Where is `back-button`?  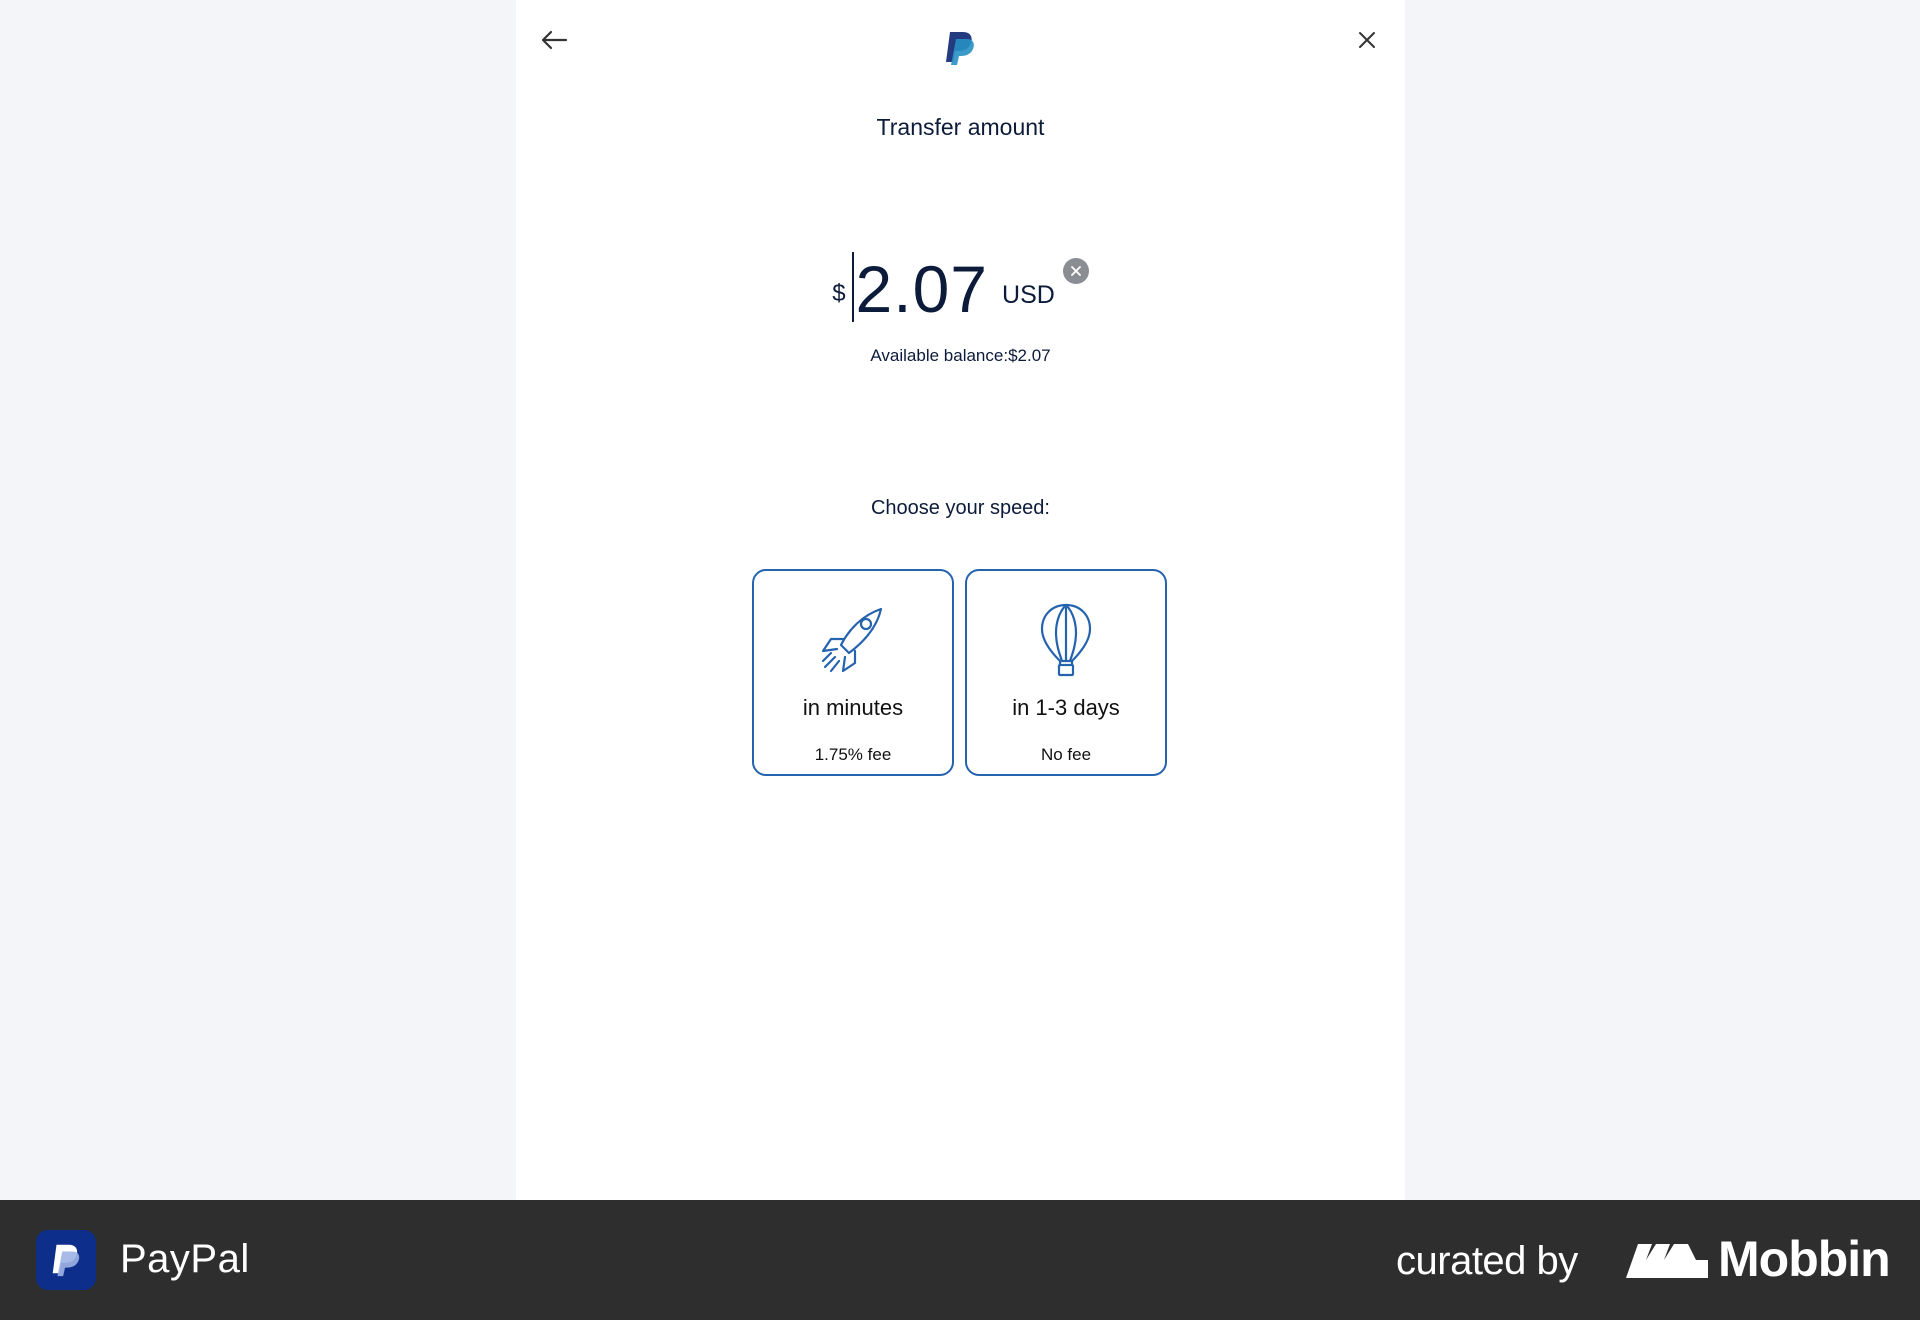
back-button is located at coordinates (554, 40).